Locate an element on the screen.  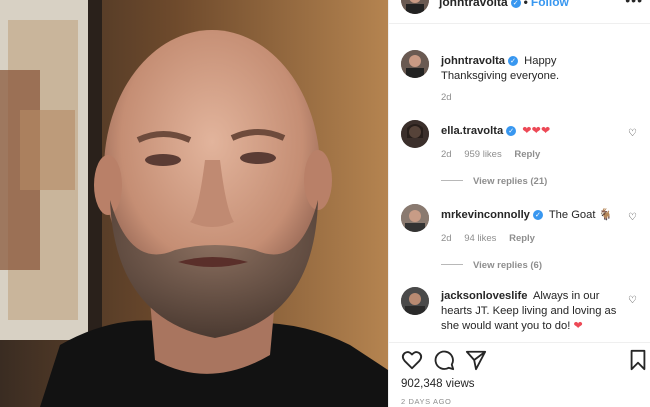
post-header: johntravolta ✓ • Follow ••• is located at coordinates (519, 12).